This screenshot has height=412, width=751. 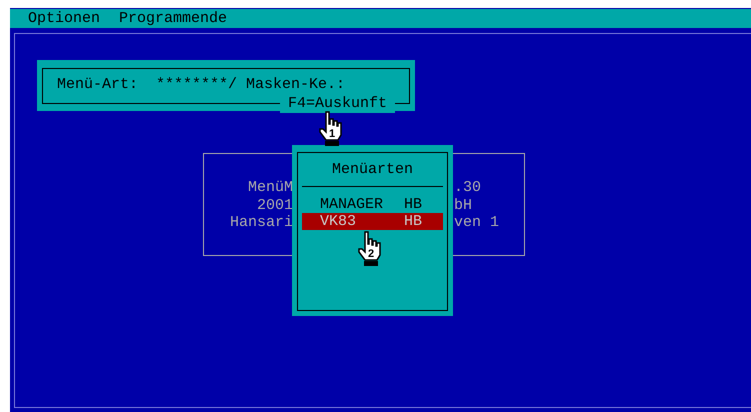 What do you see at coordinates (173, 18) in the screenshot?
I see `menu-item: Programmende` at bounding box center [173, 18].